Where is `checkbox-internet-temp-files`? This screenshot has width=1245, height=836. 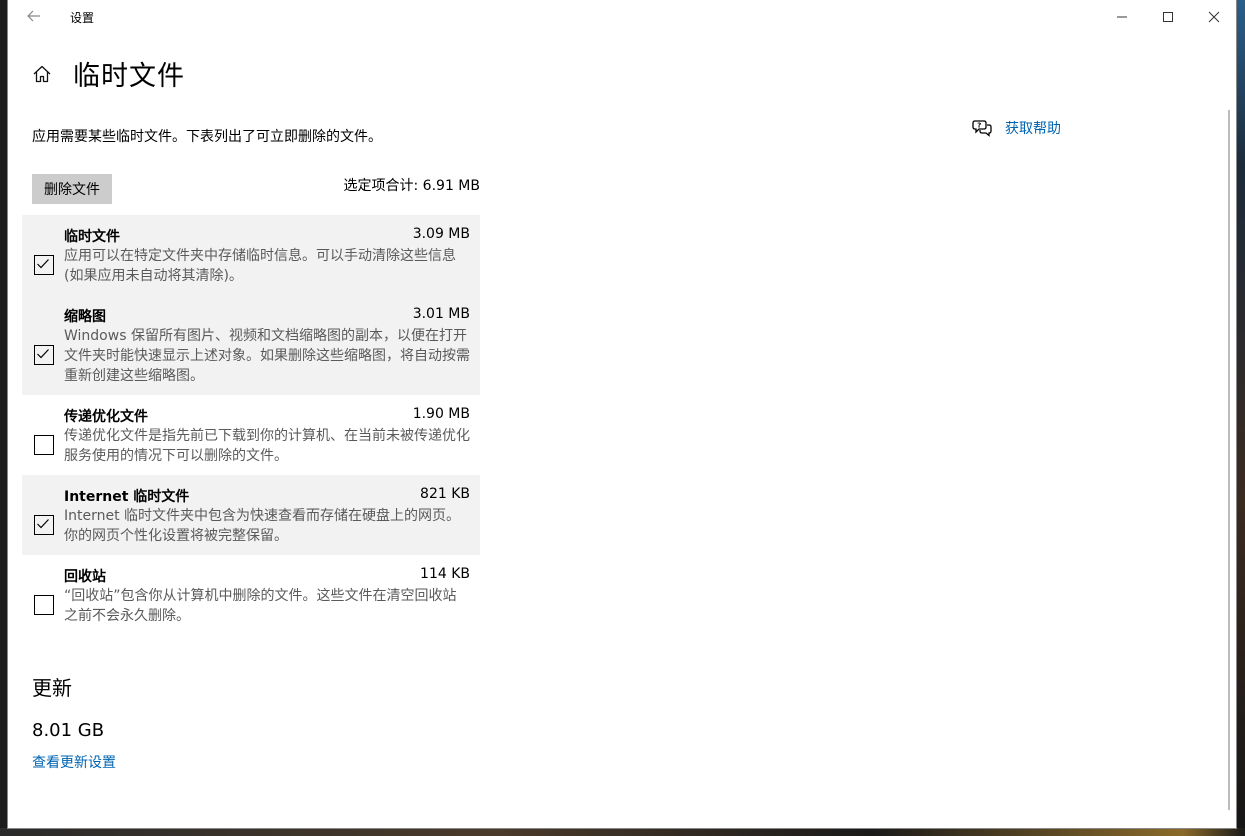 checkbox-internet-temp-files is located at coordinates (44, 525).